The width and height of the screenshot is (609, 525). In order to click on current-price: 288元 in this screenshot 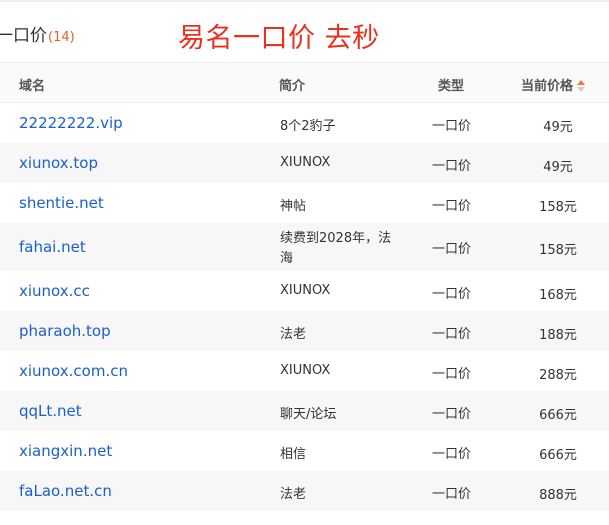, I will do `click(558, 375)`.